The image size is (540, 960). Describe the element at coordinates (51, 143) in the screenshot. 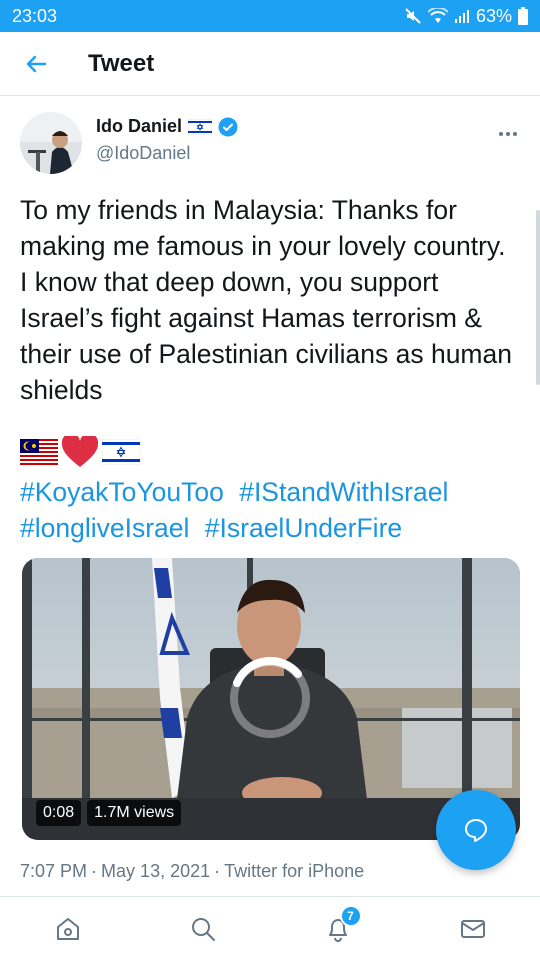

I see `avatar` at that location.